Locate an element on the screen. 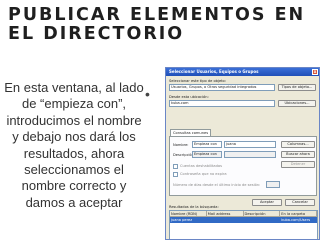 The height and width of the screenshot is (240, 320). dialog-titlebar: Seleccionar Usuarios, Equipos o Grupos x is located at coordinates (242, 72).